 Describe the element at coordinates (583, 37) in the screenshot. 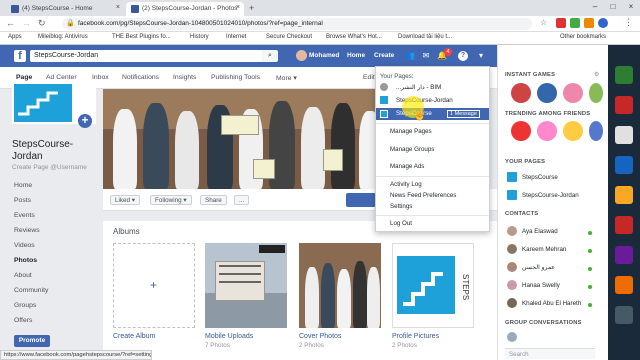

I see `bookmark-other: Other bookmarks` at that location.